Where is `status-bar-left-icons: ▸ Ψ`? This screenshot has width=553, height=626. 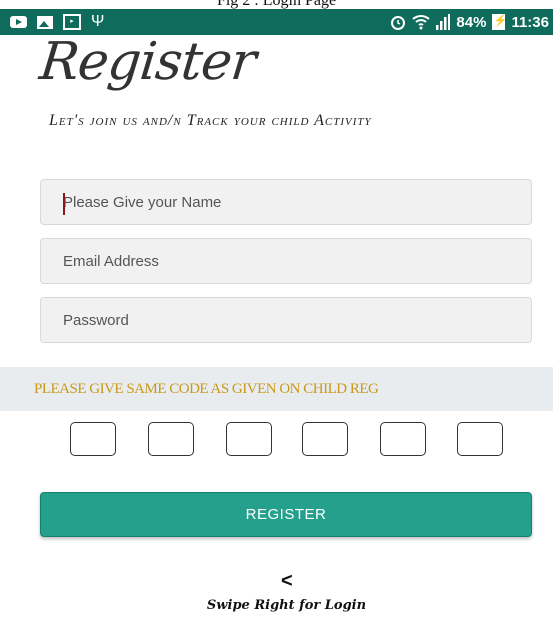
status-bar-left-icons: ▸ Ψ is located at coordinates (57, 22).